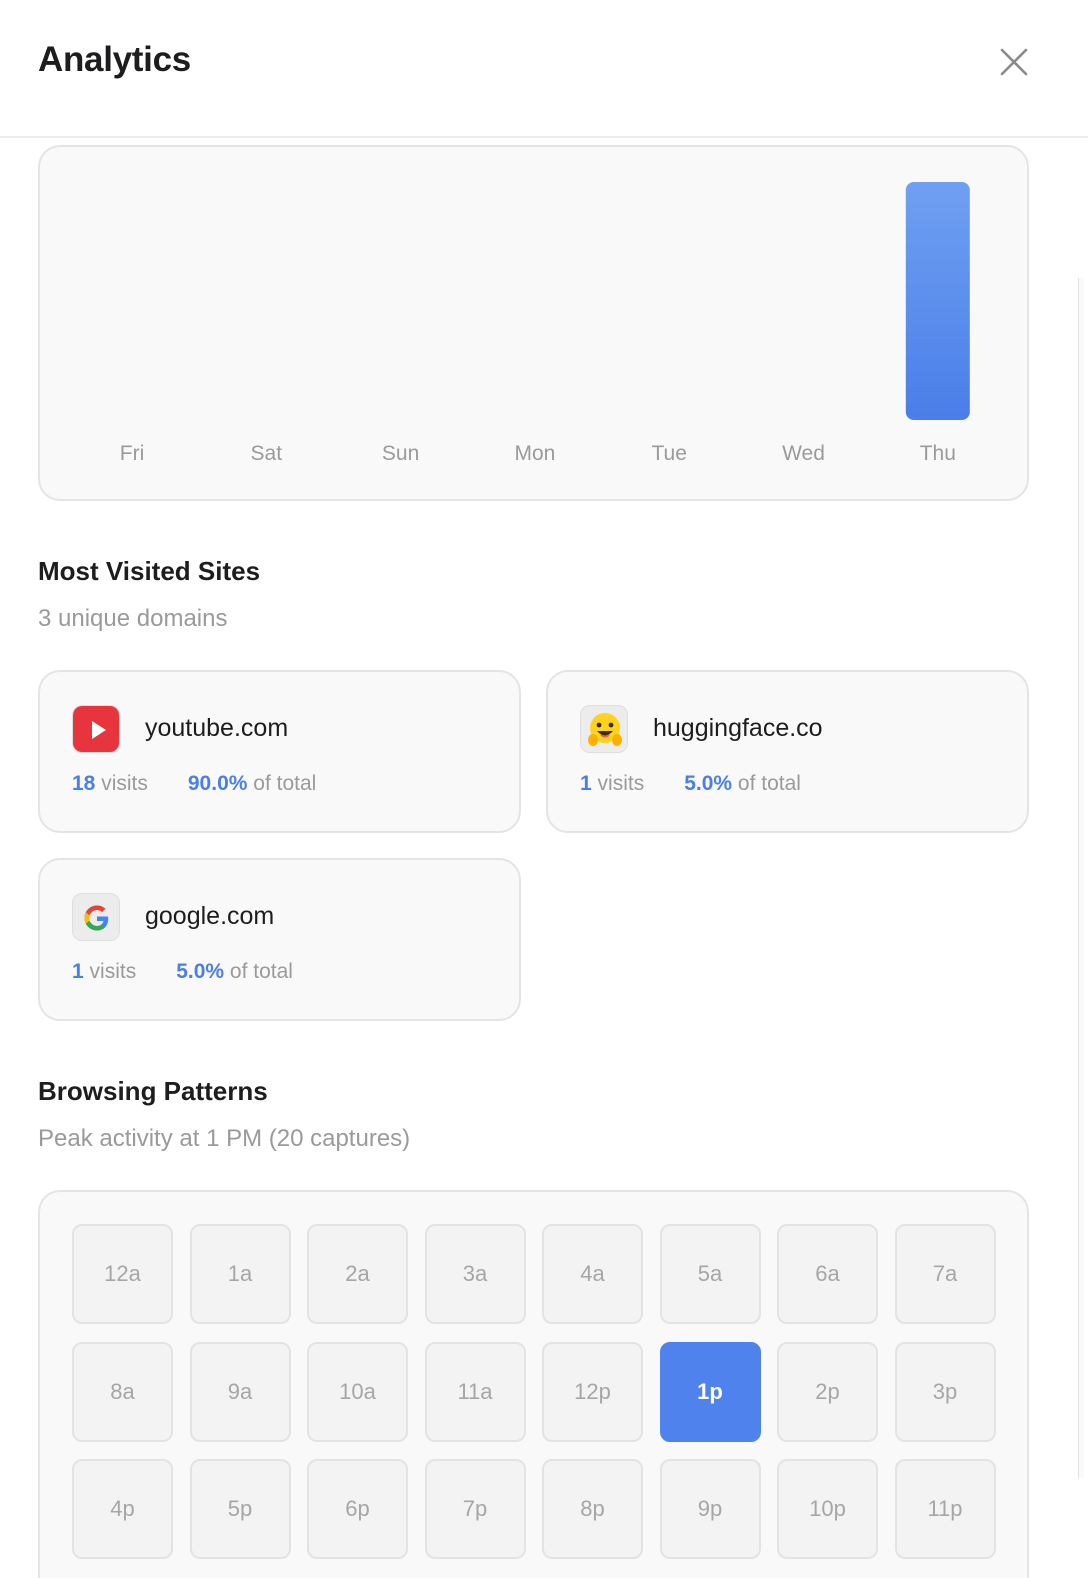 The image size is (1088, 1578). I want to click on bar-chart: Fri Sat Sun Mon Tue Wed Thu, so click(545, 323).